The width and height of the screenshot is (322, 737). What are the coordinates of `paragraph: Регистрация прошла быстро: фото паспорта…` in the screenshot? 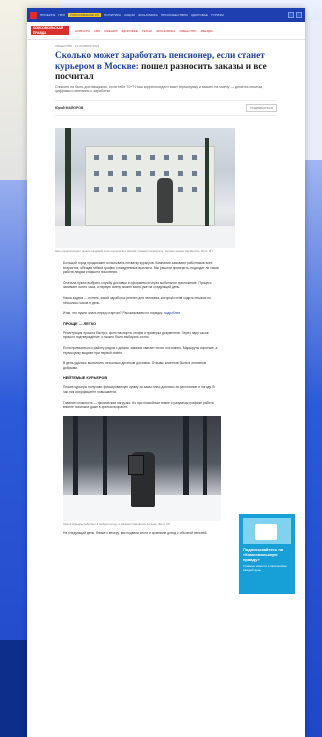 It's located at (136, 335).